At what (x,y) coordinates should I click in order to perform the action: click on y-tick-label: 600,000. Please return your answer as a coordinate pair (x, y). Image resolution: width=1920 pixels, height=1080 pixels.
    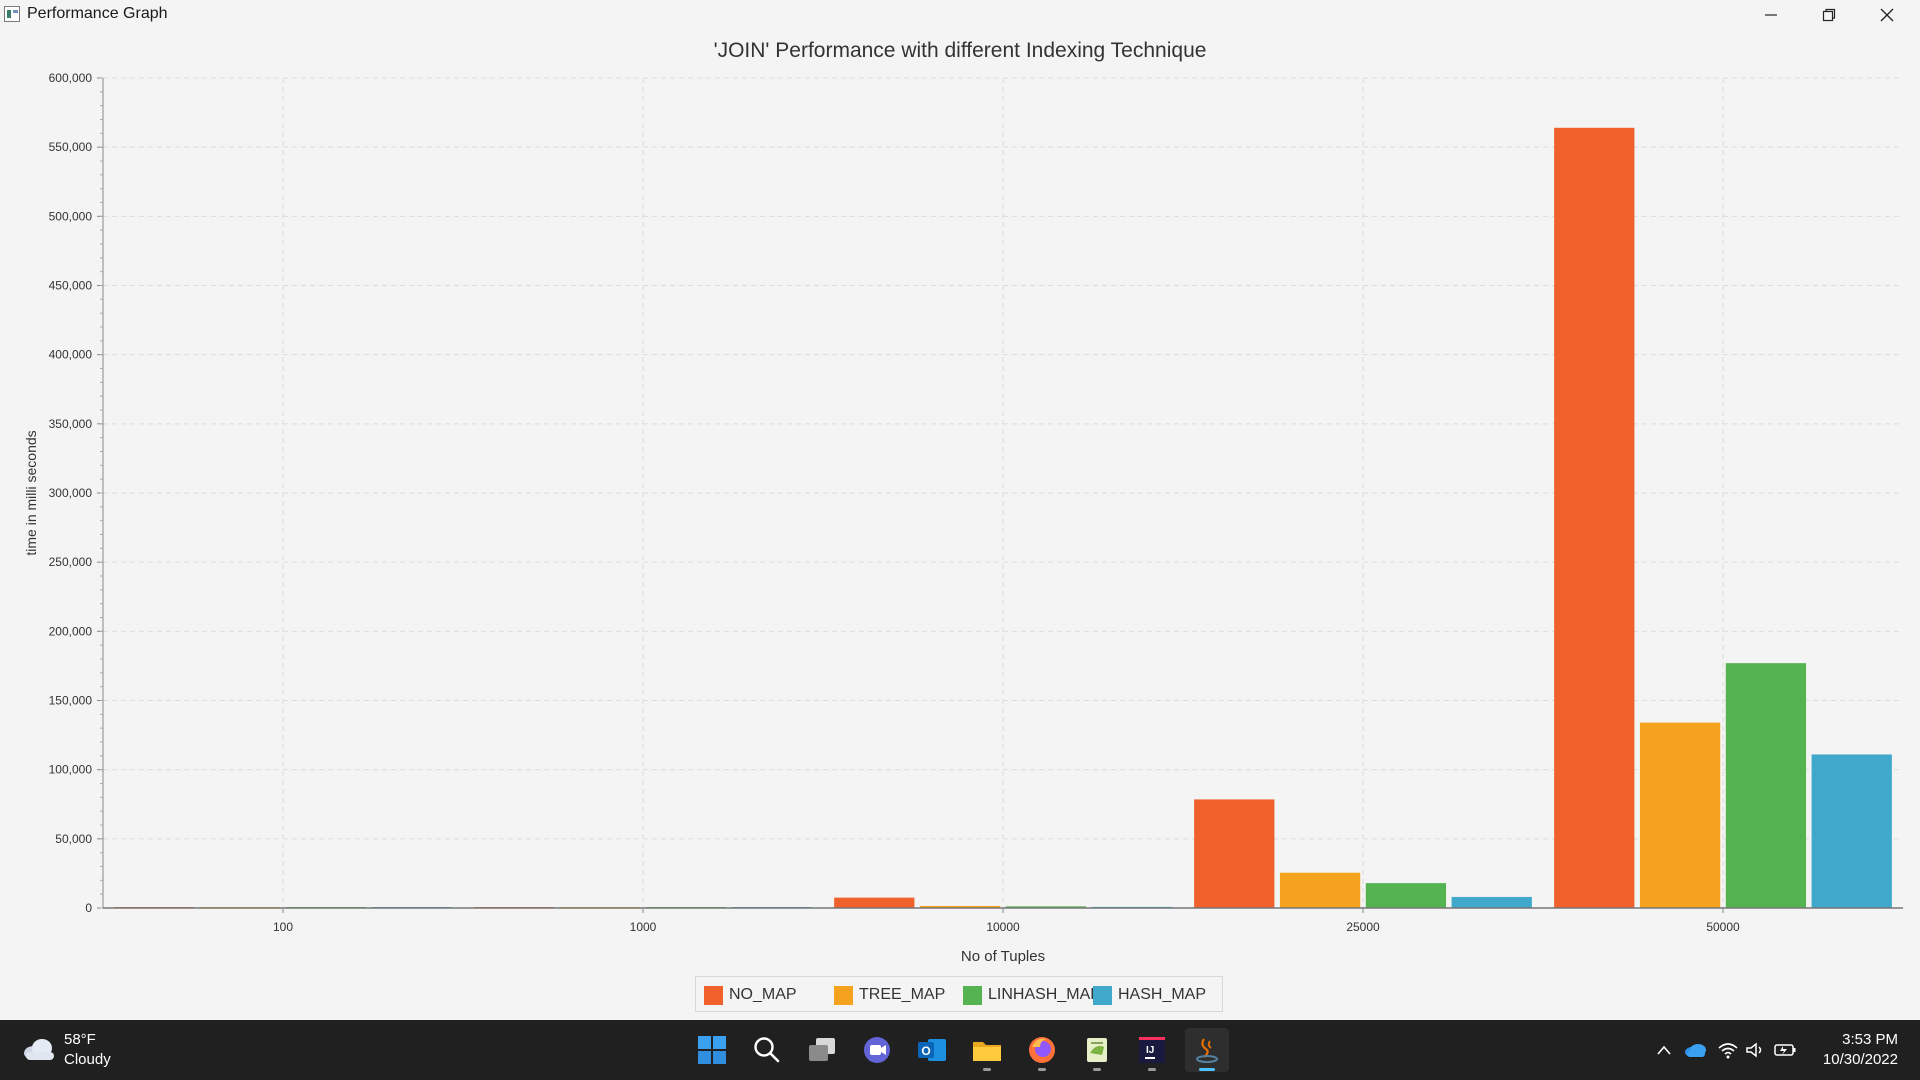
    Looking at the image, I should click on (71, 78).